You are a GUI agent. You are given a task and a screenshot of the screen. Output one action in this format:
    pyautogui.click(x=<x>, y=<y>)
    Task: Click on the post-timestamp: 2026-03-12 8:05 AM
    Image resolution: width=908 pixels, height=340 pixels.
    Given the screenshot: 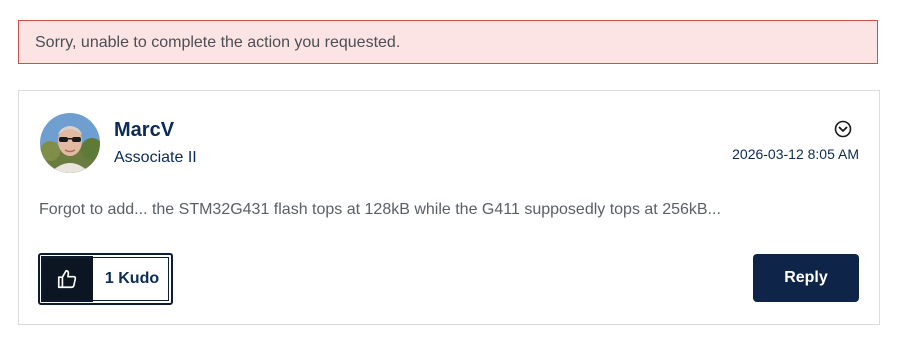 What is the action you would take?
    pyautogui.click(x=795, y=154)
    